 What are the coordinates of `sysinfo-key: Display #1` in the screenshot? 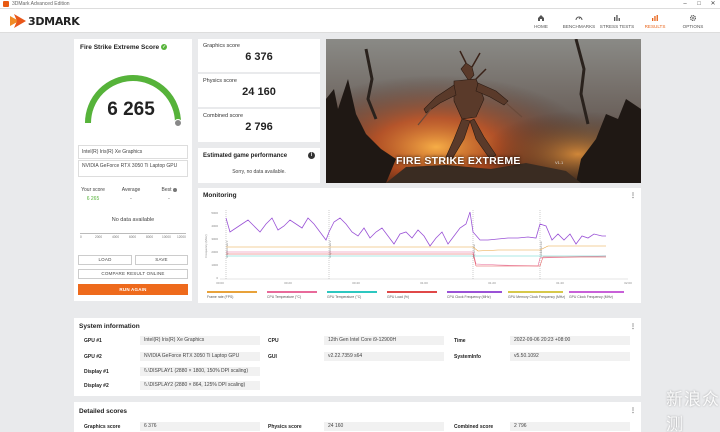 It's located at (96, 372).